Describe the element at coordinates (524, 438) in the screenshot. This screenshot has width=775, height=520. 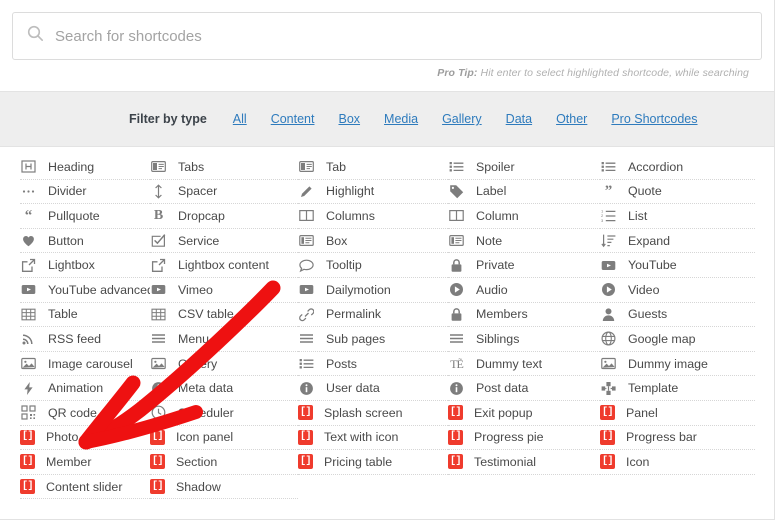
I see `shortcode-item: [] Progress pie` at that location.